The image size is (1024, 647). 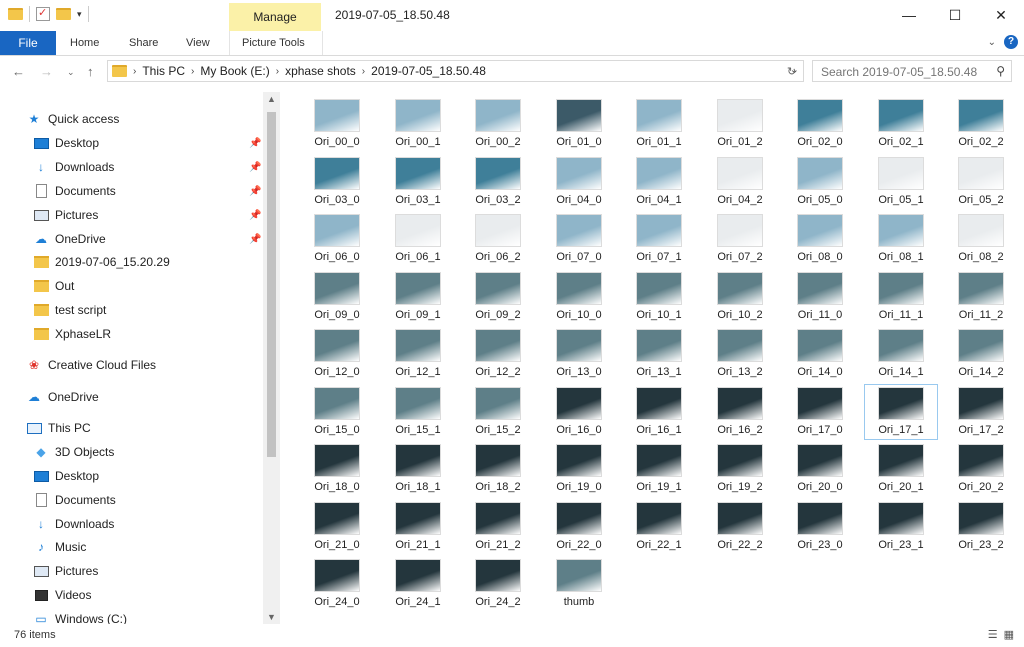 I want to click on file-item: Ori_01_2, so click(x=740, y=124).